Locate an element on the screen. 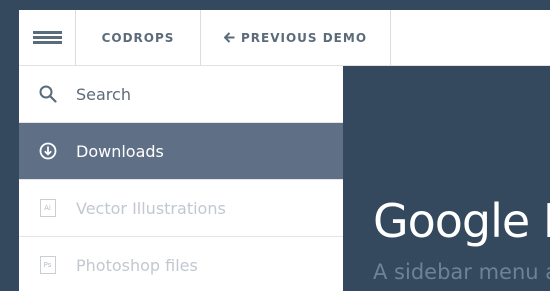 This screenshot has height=291, width=550. ps-file-icon: Ps is located at coordinates (47, 265).